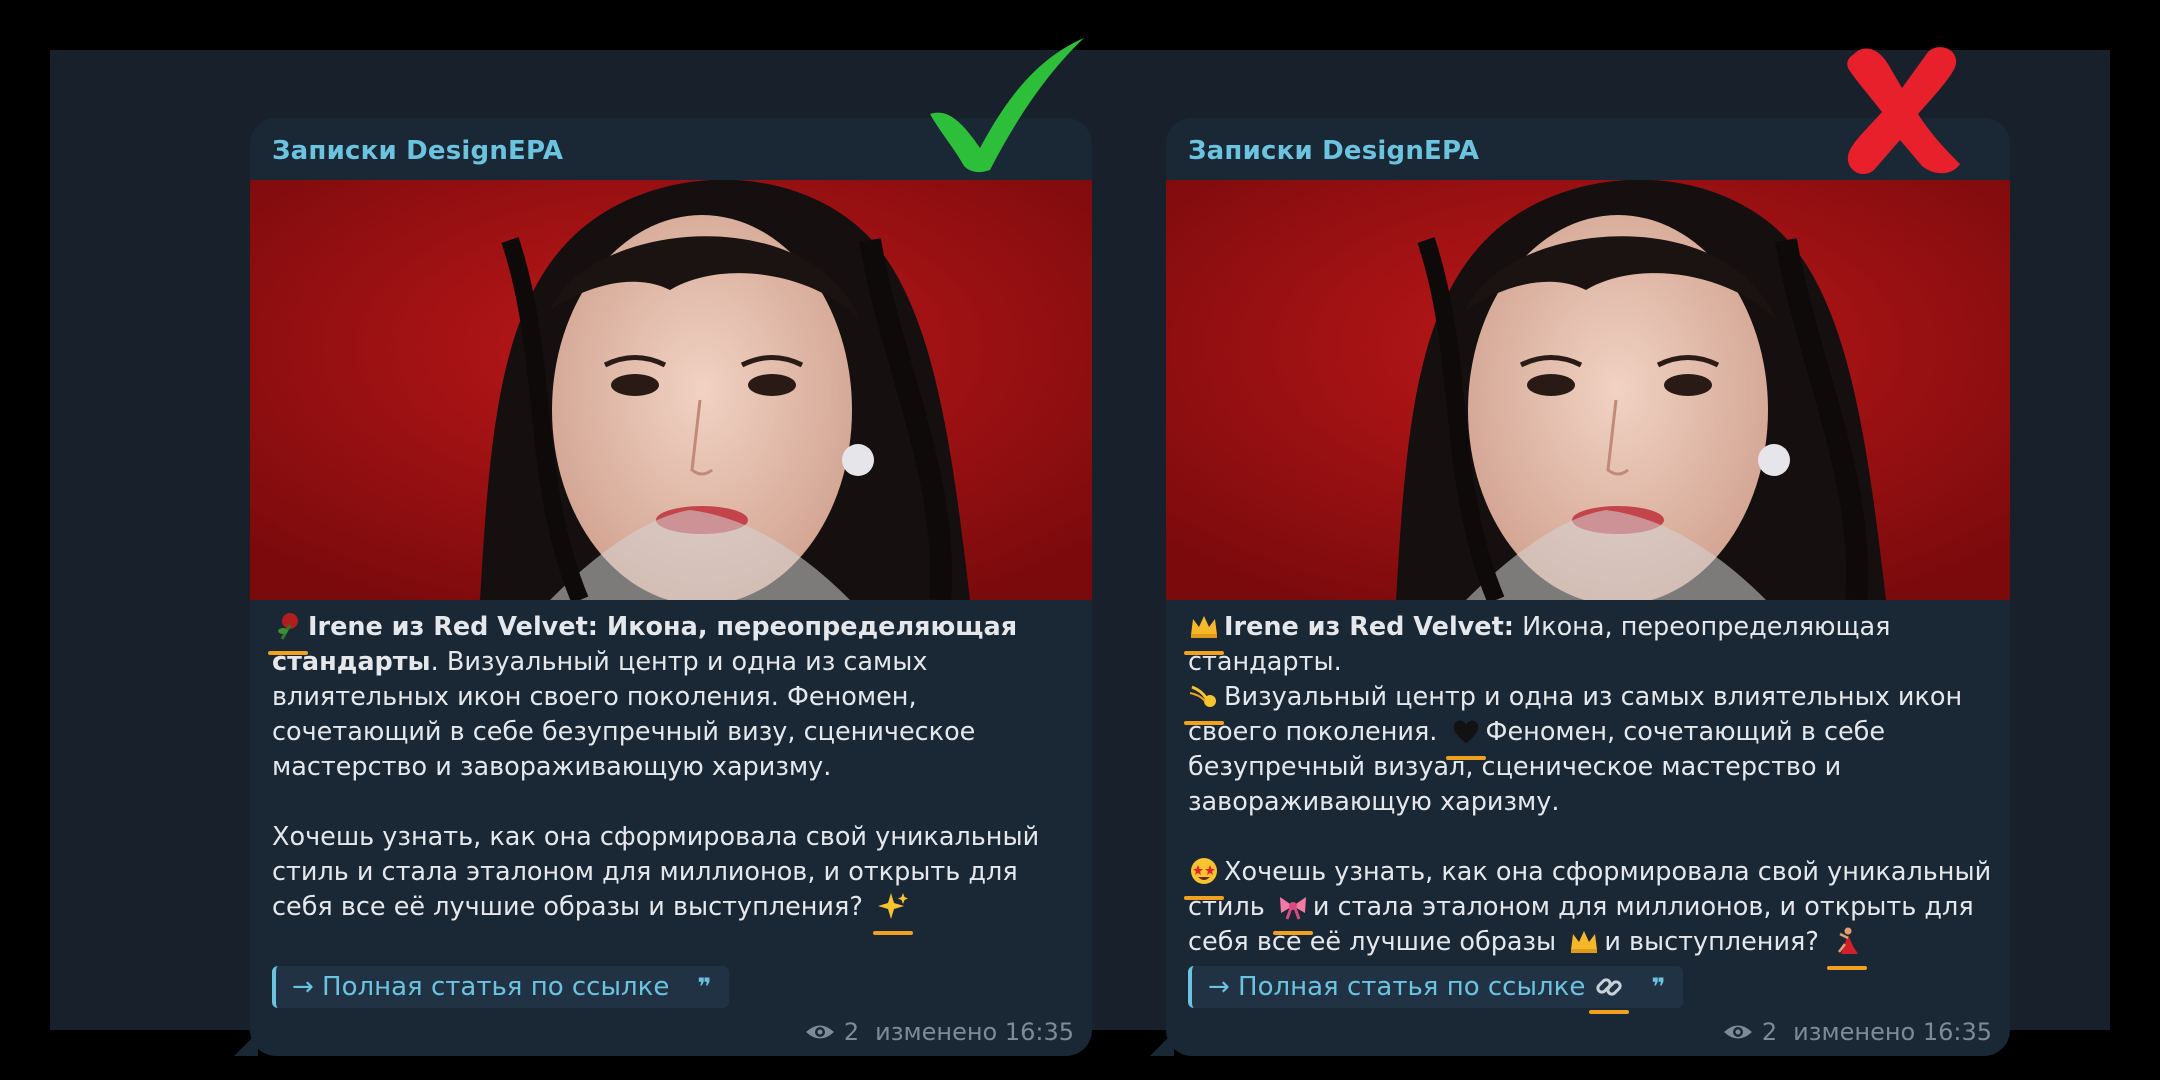 This screenshot has height=1080, width=2160. I want to click on ribbon-emoji, so click(1292, 913).